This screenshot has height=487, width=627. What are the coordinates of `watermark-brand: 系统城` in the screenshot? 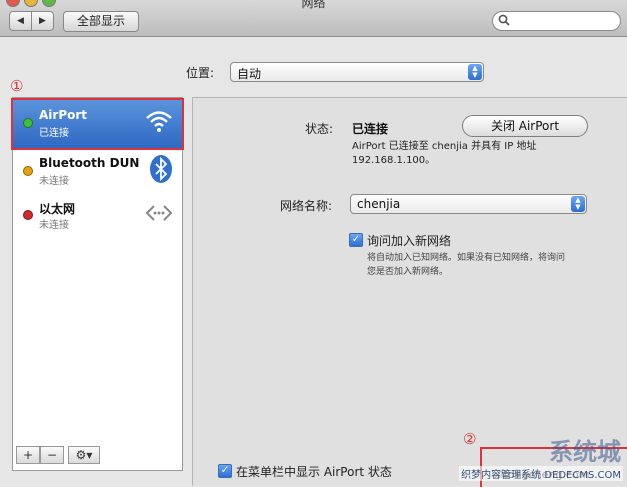 It's located at (585, 452).